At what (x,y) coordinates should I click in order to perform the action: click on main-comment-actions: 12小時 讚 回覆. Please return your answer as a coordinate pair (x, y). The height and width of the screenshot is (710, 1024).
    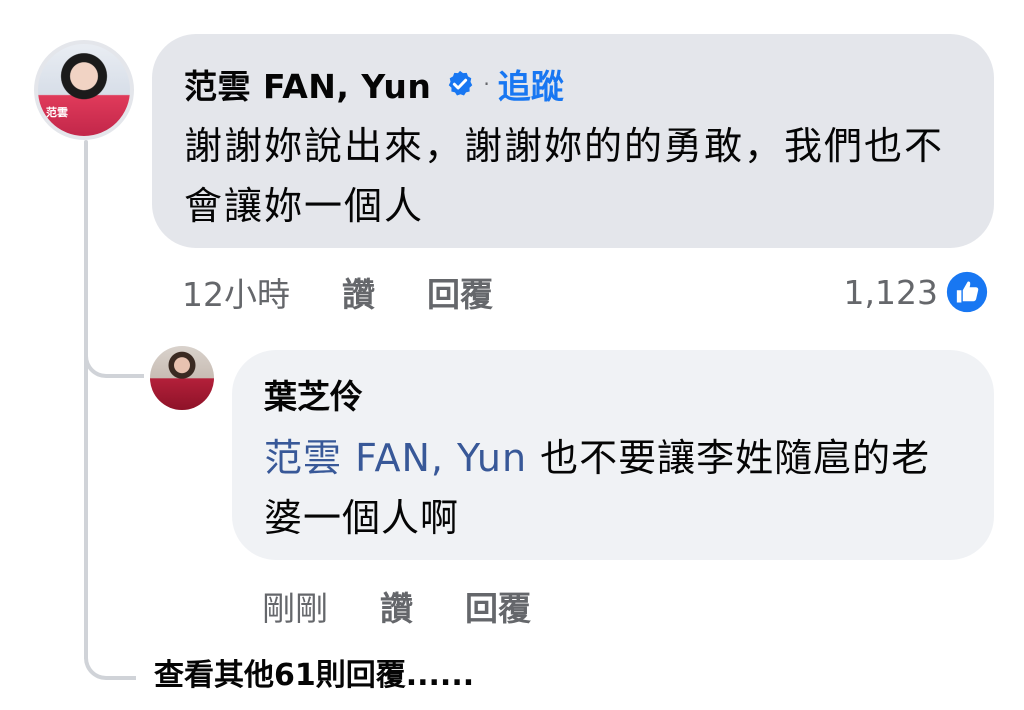
    Looking at the image, I should click on (363, 292).